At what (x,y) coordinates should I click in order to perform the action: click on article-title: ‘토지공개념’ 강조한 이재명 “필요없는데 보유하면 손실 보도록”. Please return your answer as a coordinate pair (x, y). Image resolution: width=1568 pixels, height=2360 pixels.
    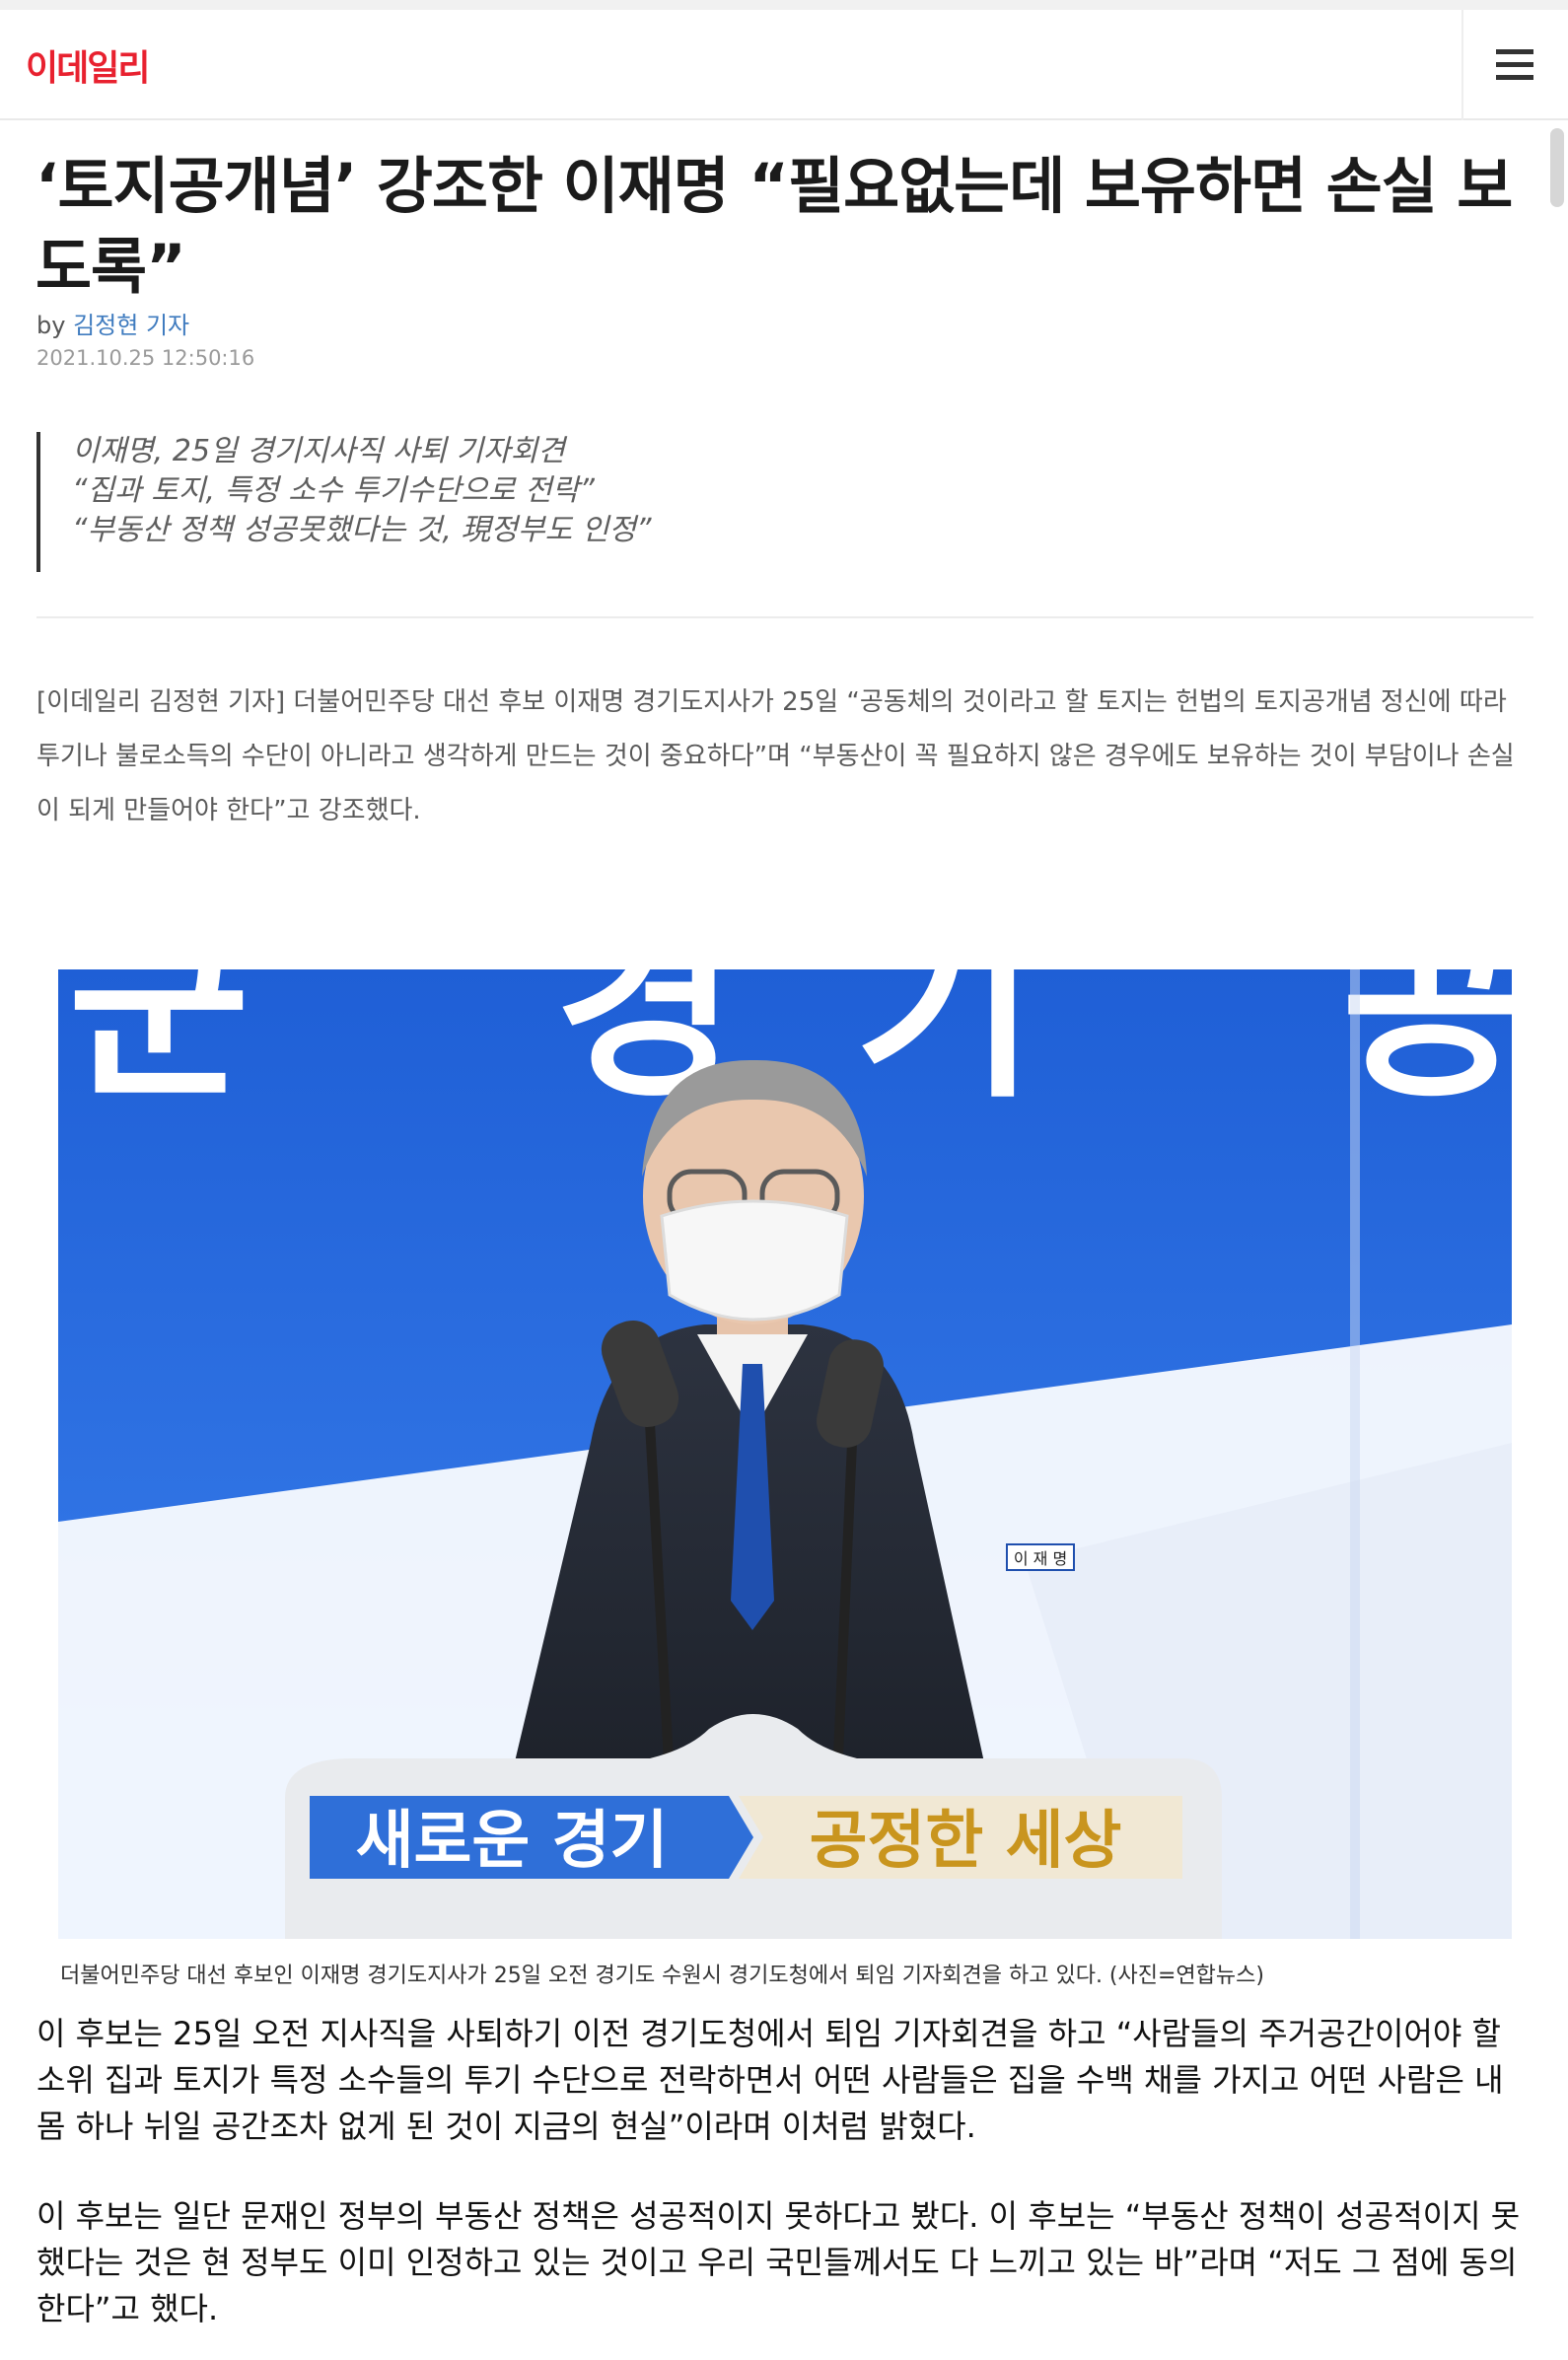
    Looking at the image, I should click on (774, 227).